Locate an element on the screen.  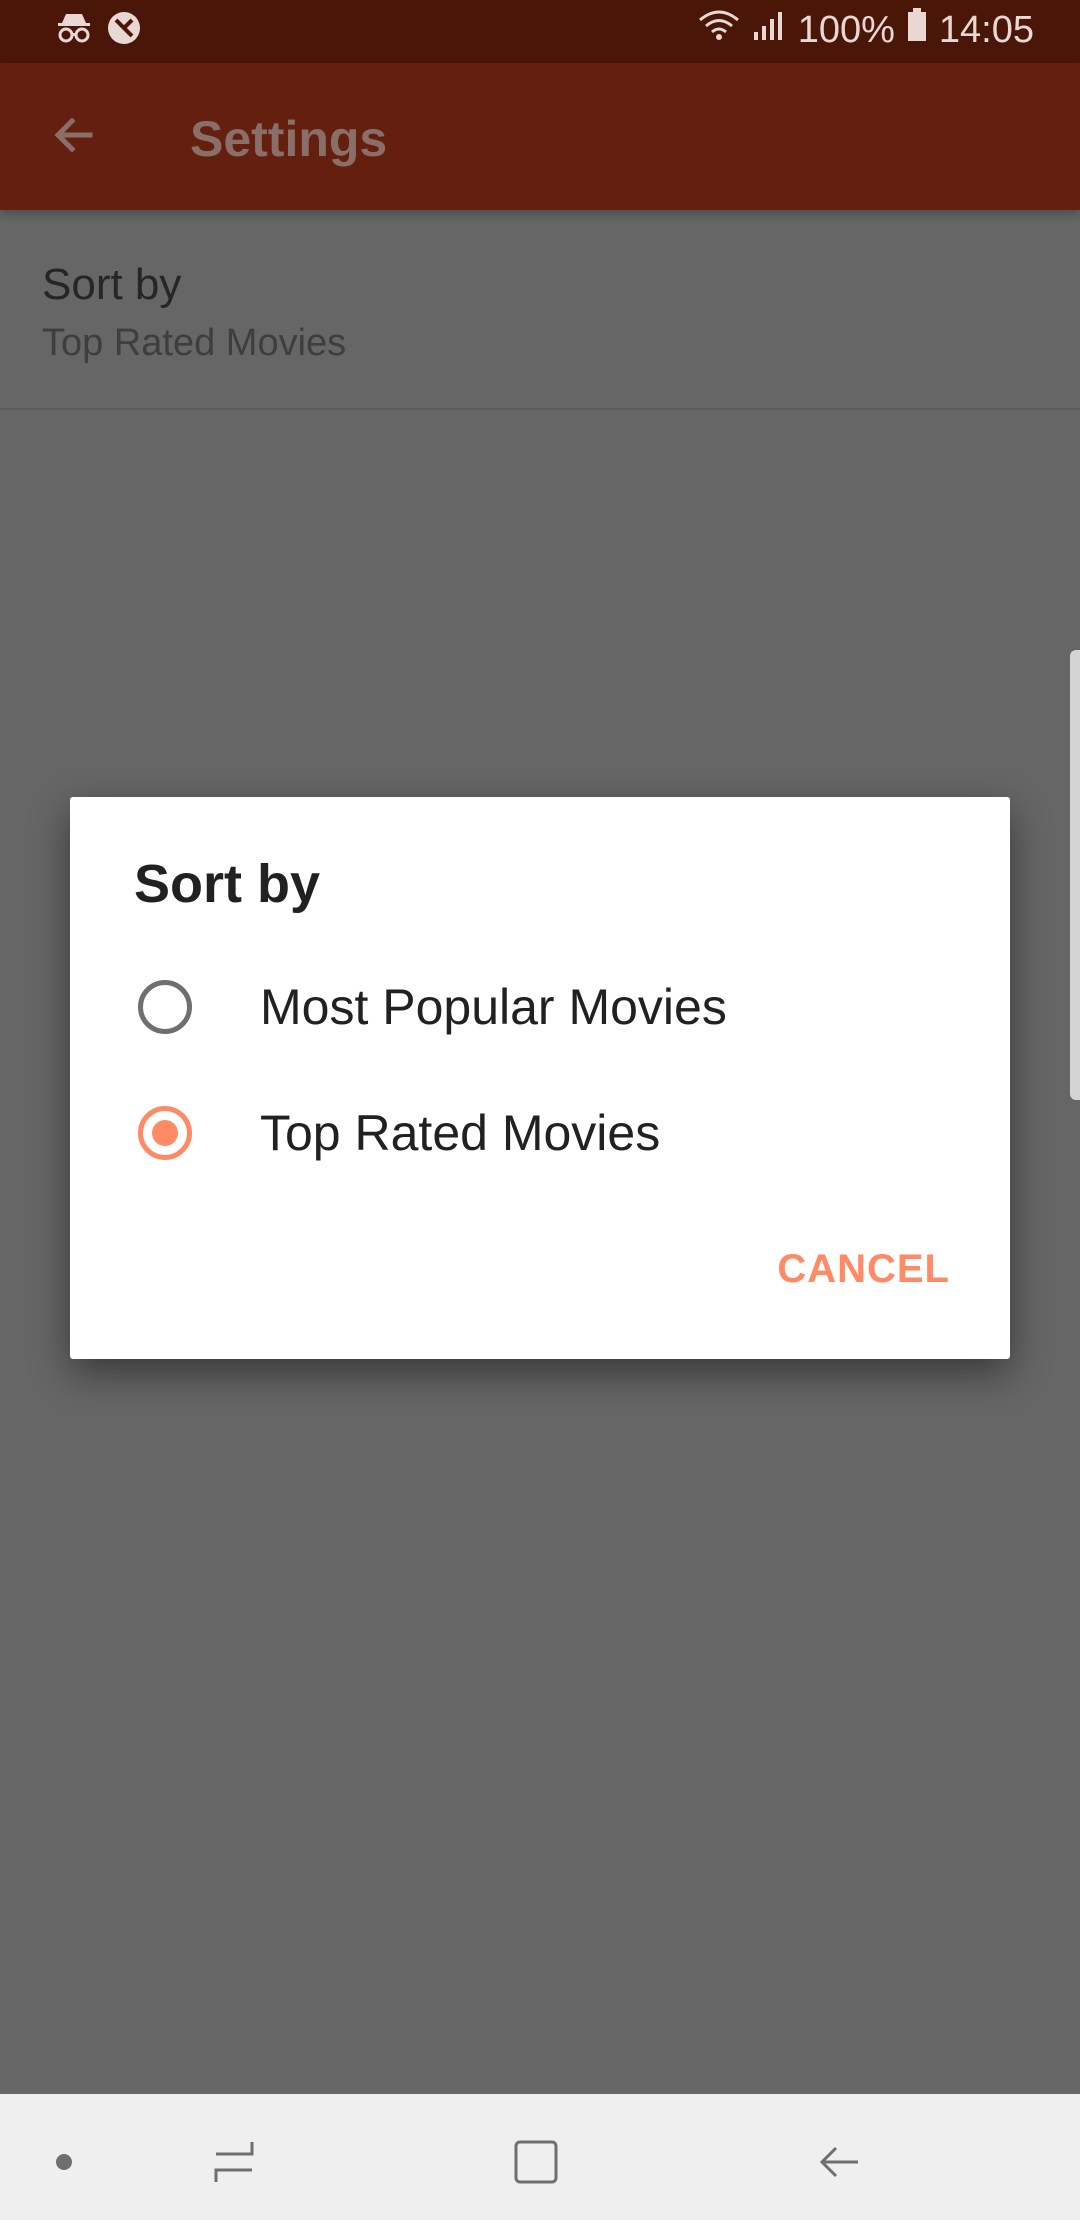
incognito-icon is located at coordinates (74, 33).